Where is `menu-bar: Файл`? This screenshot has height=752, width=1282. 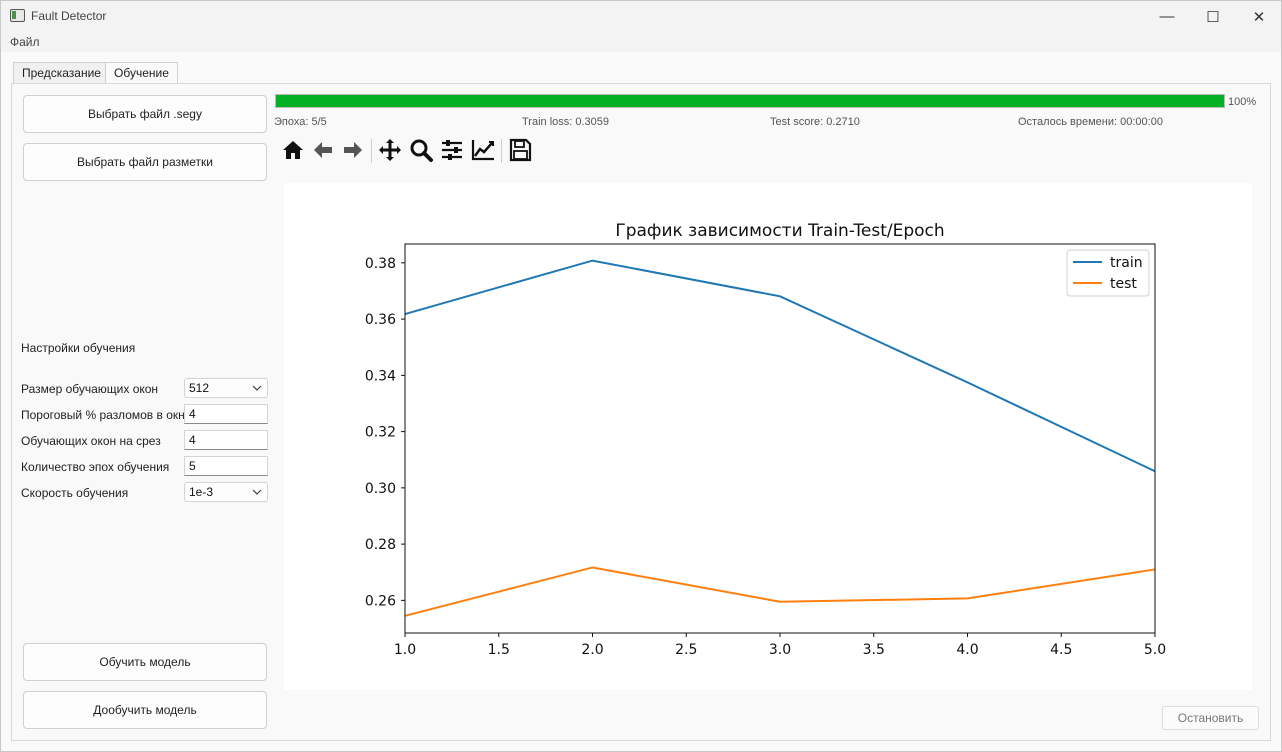 menu-bar: Файл is located at coordinates (641, 42).